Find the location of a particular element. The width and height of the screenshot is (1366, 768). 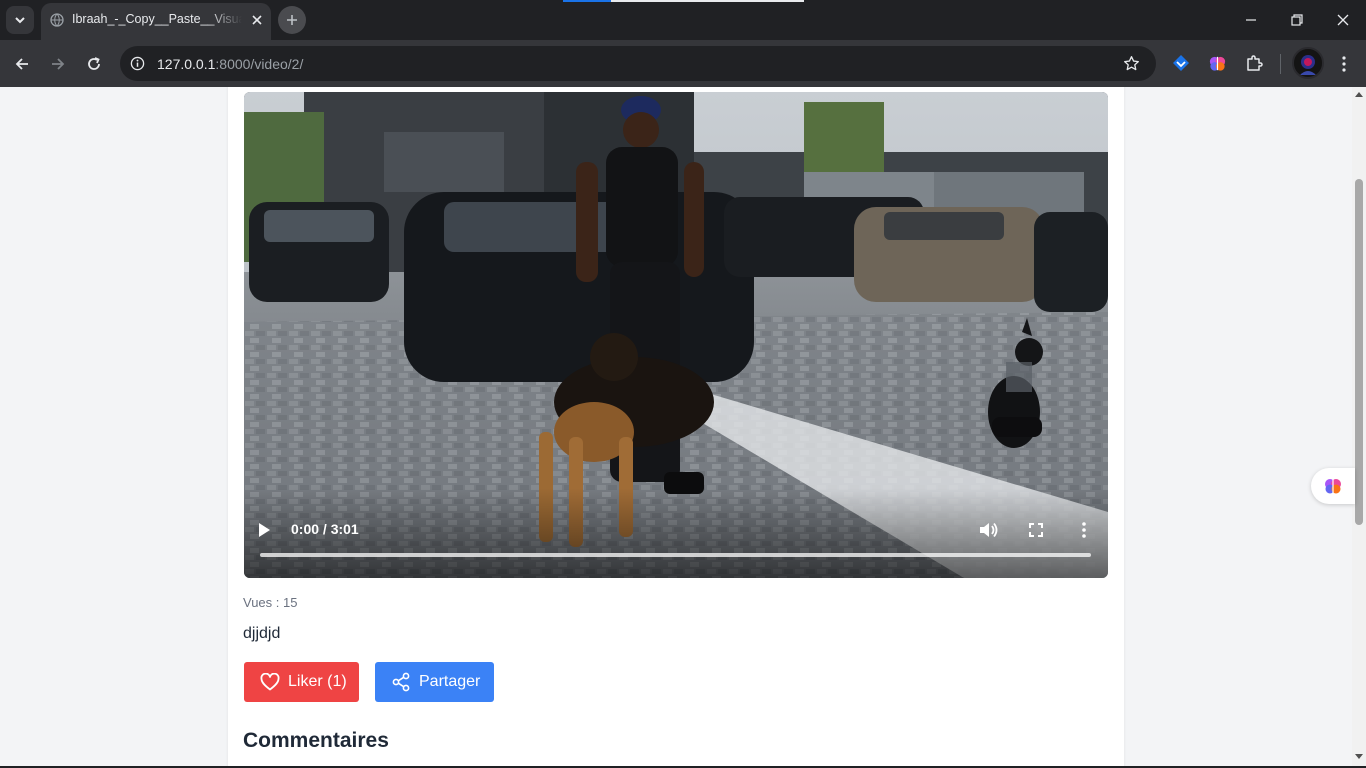

back-button is located at coordinates (22, 64).